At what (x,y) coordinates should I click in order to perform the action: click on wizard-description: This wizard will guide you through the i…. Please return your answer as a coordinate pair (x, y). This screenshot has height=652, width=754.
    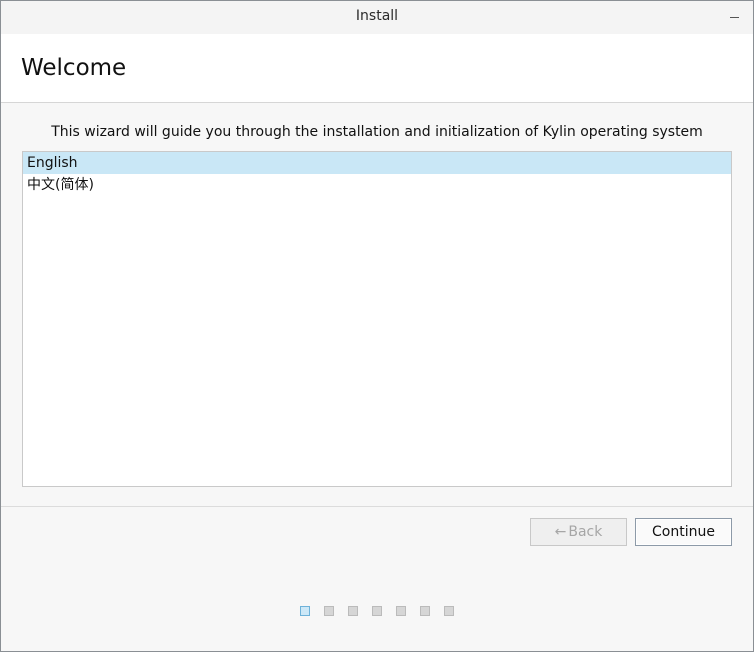
    Looking at the image, I should click on (377, 132).